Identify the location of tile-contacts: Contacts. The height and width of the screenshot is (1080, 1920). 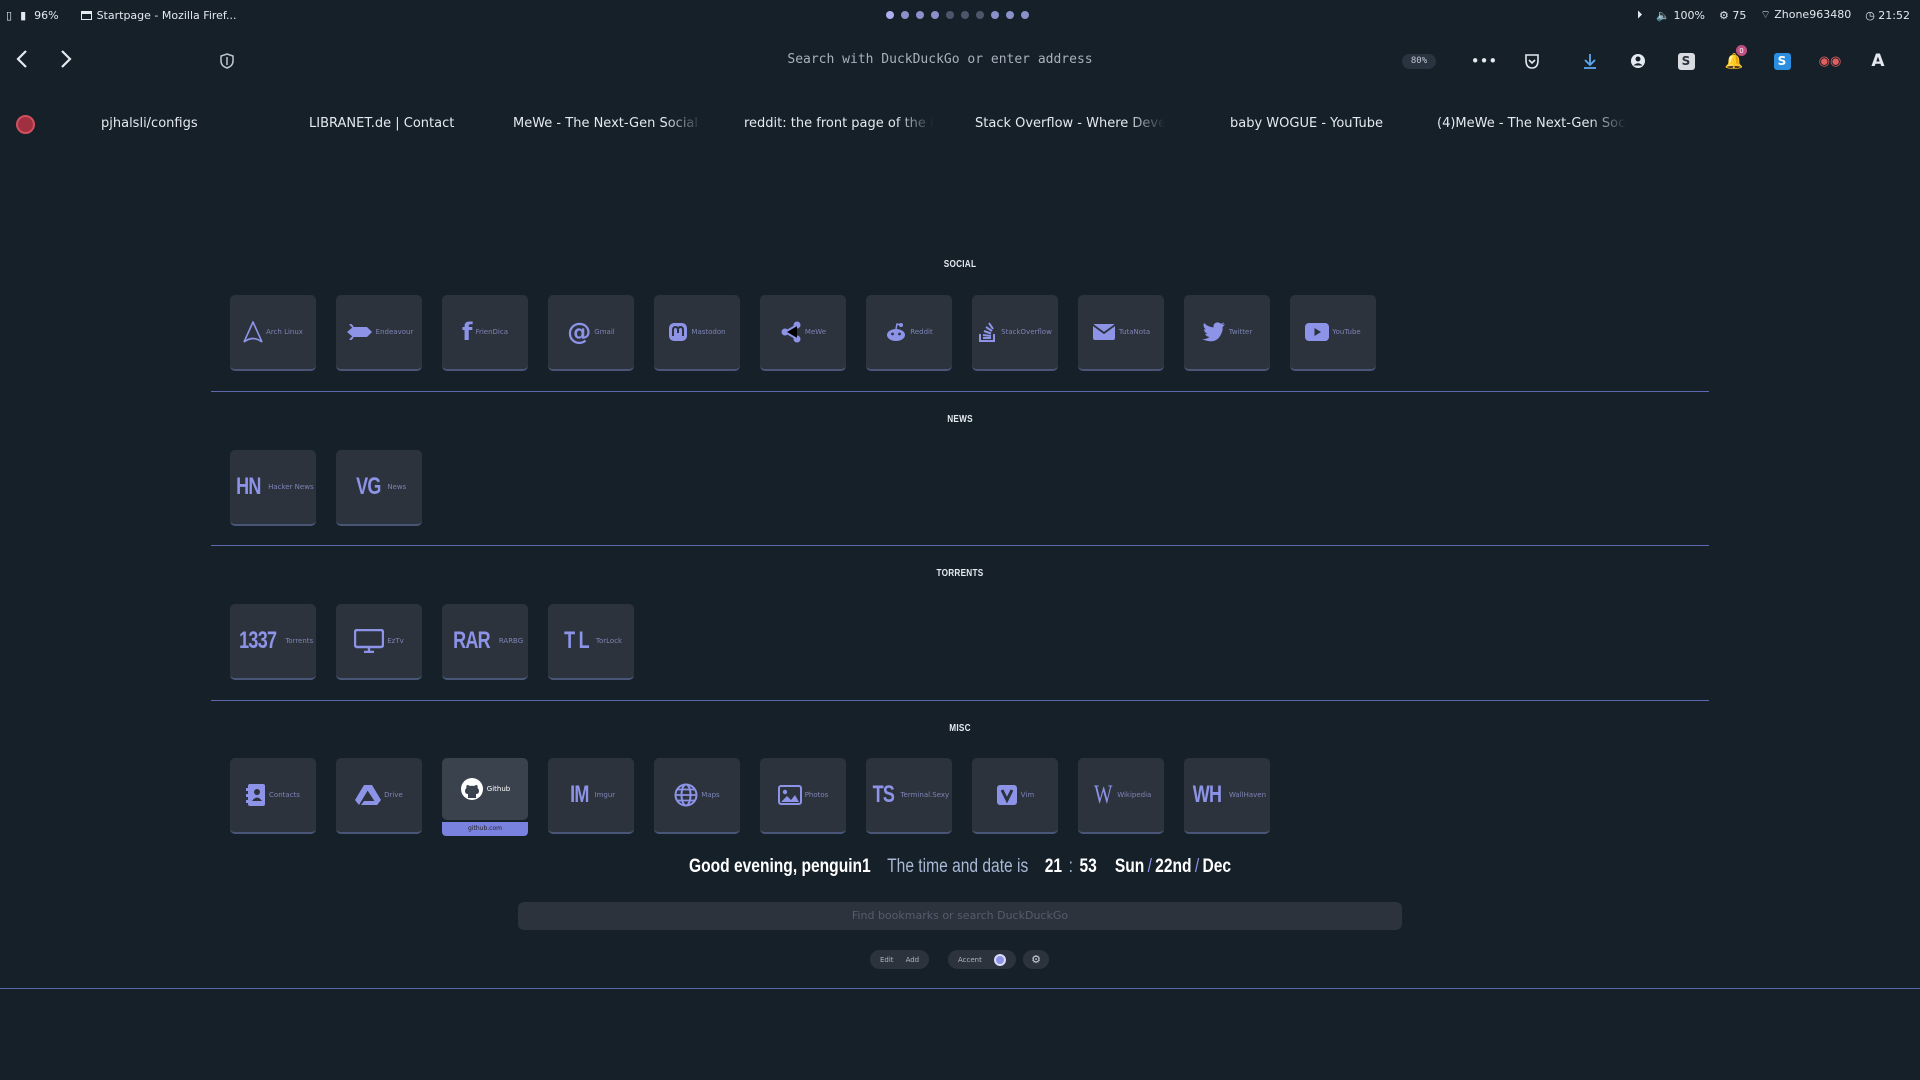
(273, 796).